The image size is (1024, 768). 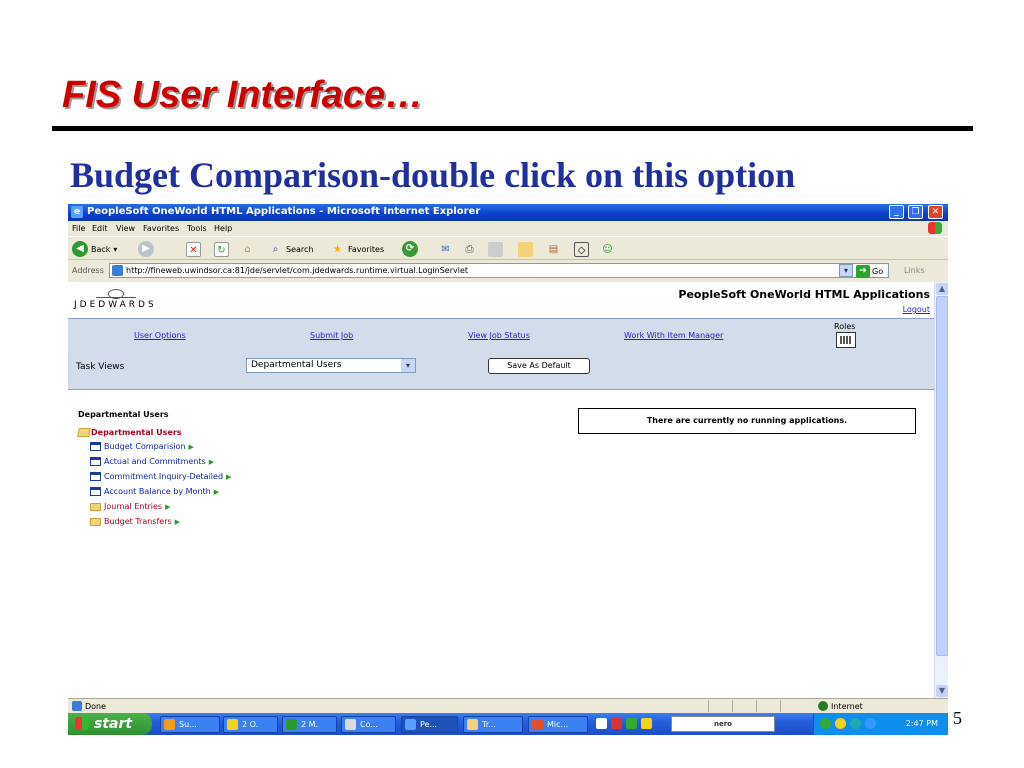 I want to click on menu-help: Help, so click(x=223, y=228).